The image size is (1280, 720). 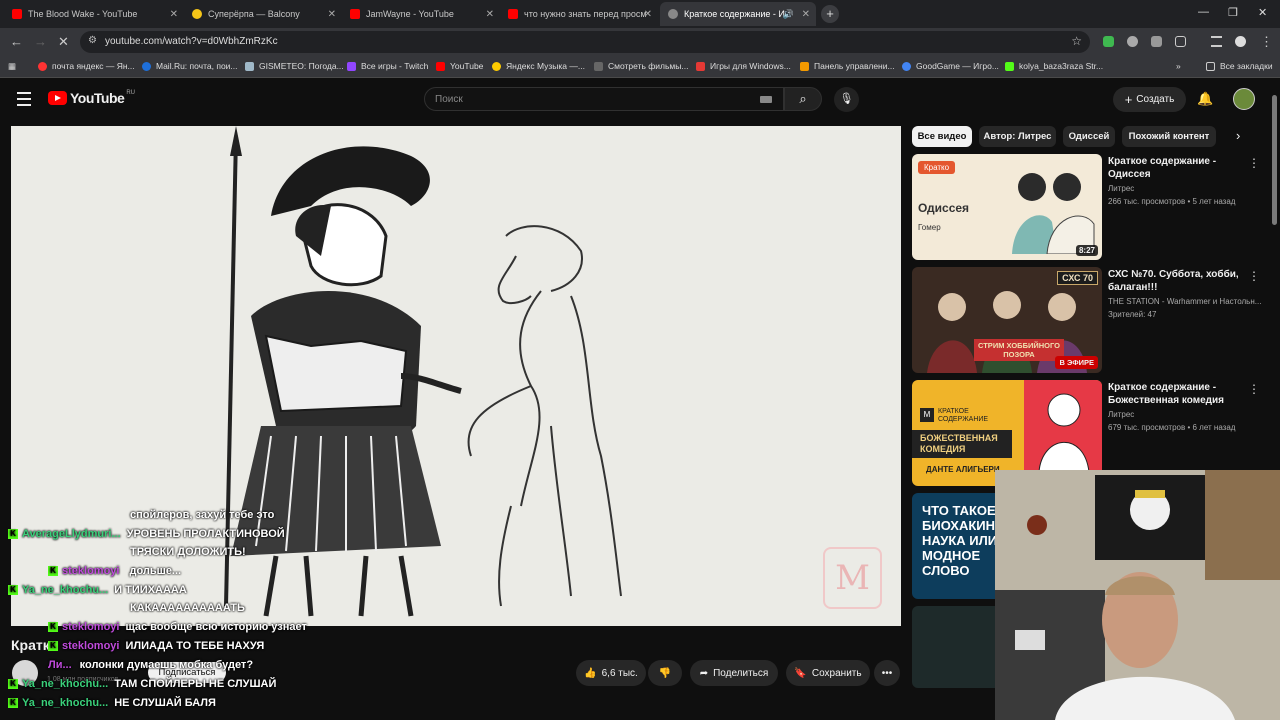 I want to click on tab-jamwayne: JamWayne - YouTube ✕, so click(x=421, y=14).